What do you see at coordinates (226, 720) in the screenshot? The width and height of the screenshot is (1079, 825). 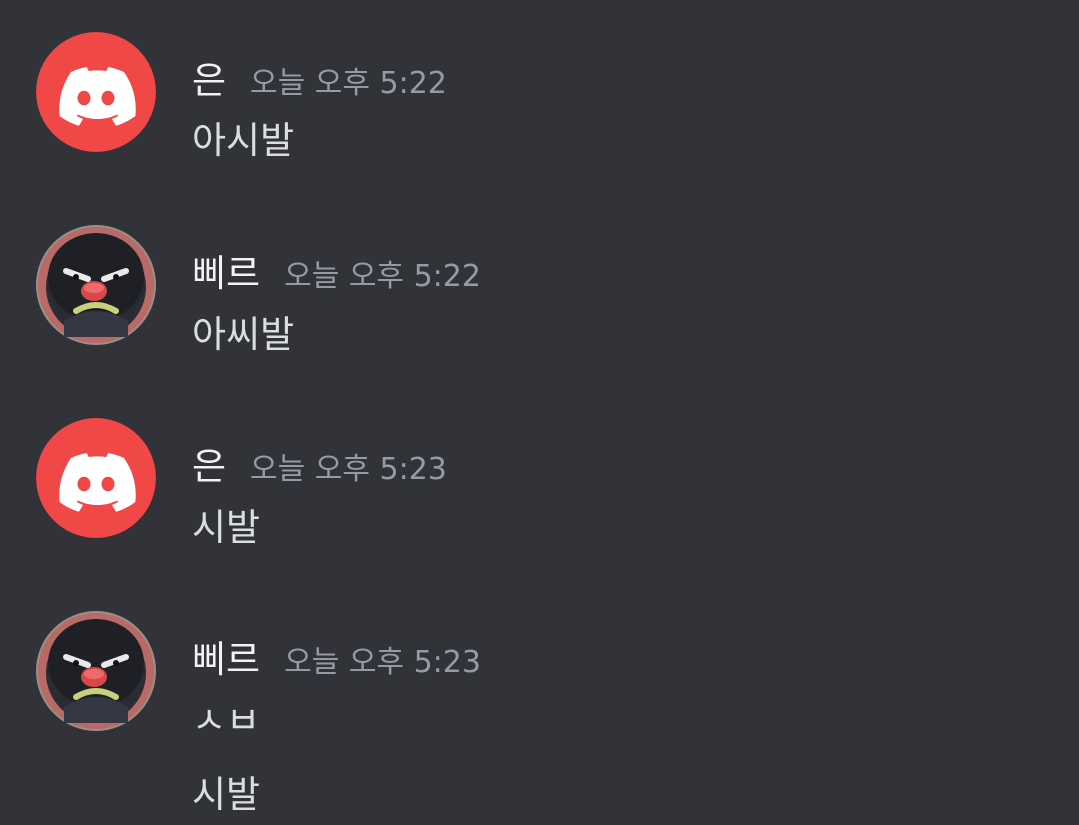 I see `message-content: ㅅㅂ` at bounding box center [226, 720].